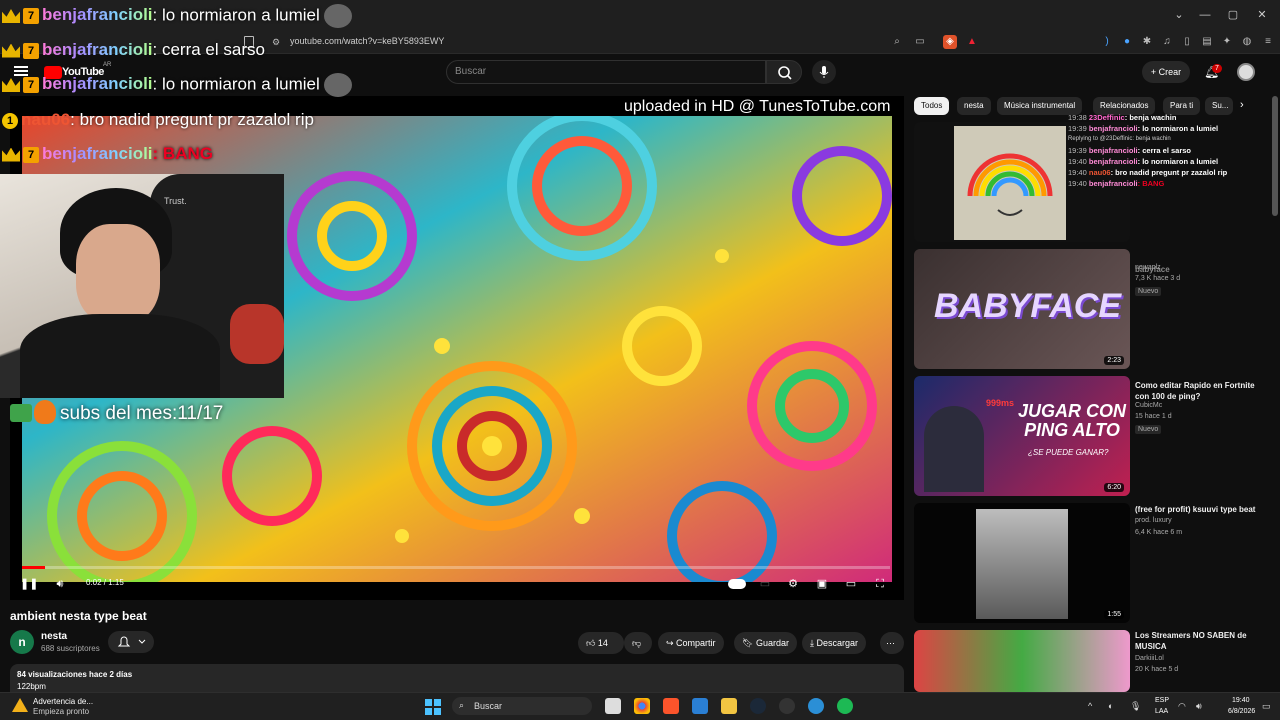 Image resolution: width=1280 pixels, height=720 pixels. I want to click on progress-bar, so click(456, 567).